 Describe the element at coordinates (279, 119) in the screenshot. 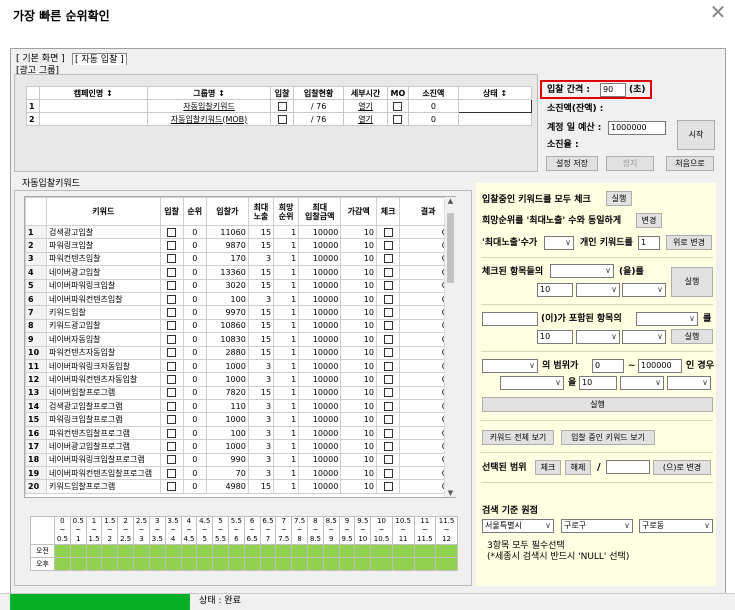

I see `table-row: 2 자동입찰키워드(MOB) / 76 열기 0` at that location.